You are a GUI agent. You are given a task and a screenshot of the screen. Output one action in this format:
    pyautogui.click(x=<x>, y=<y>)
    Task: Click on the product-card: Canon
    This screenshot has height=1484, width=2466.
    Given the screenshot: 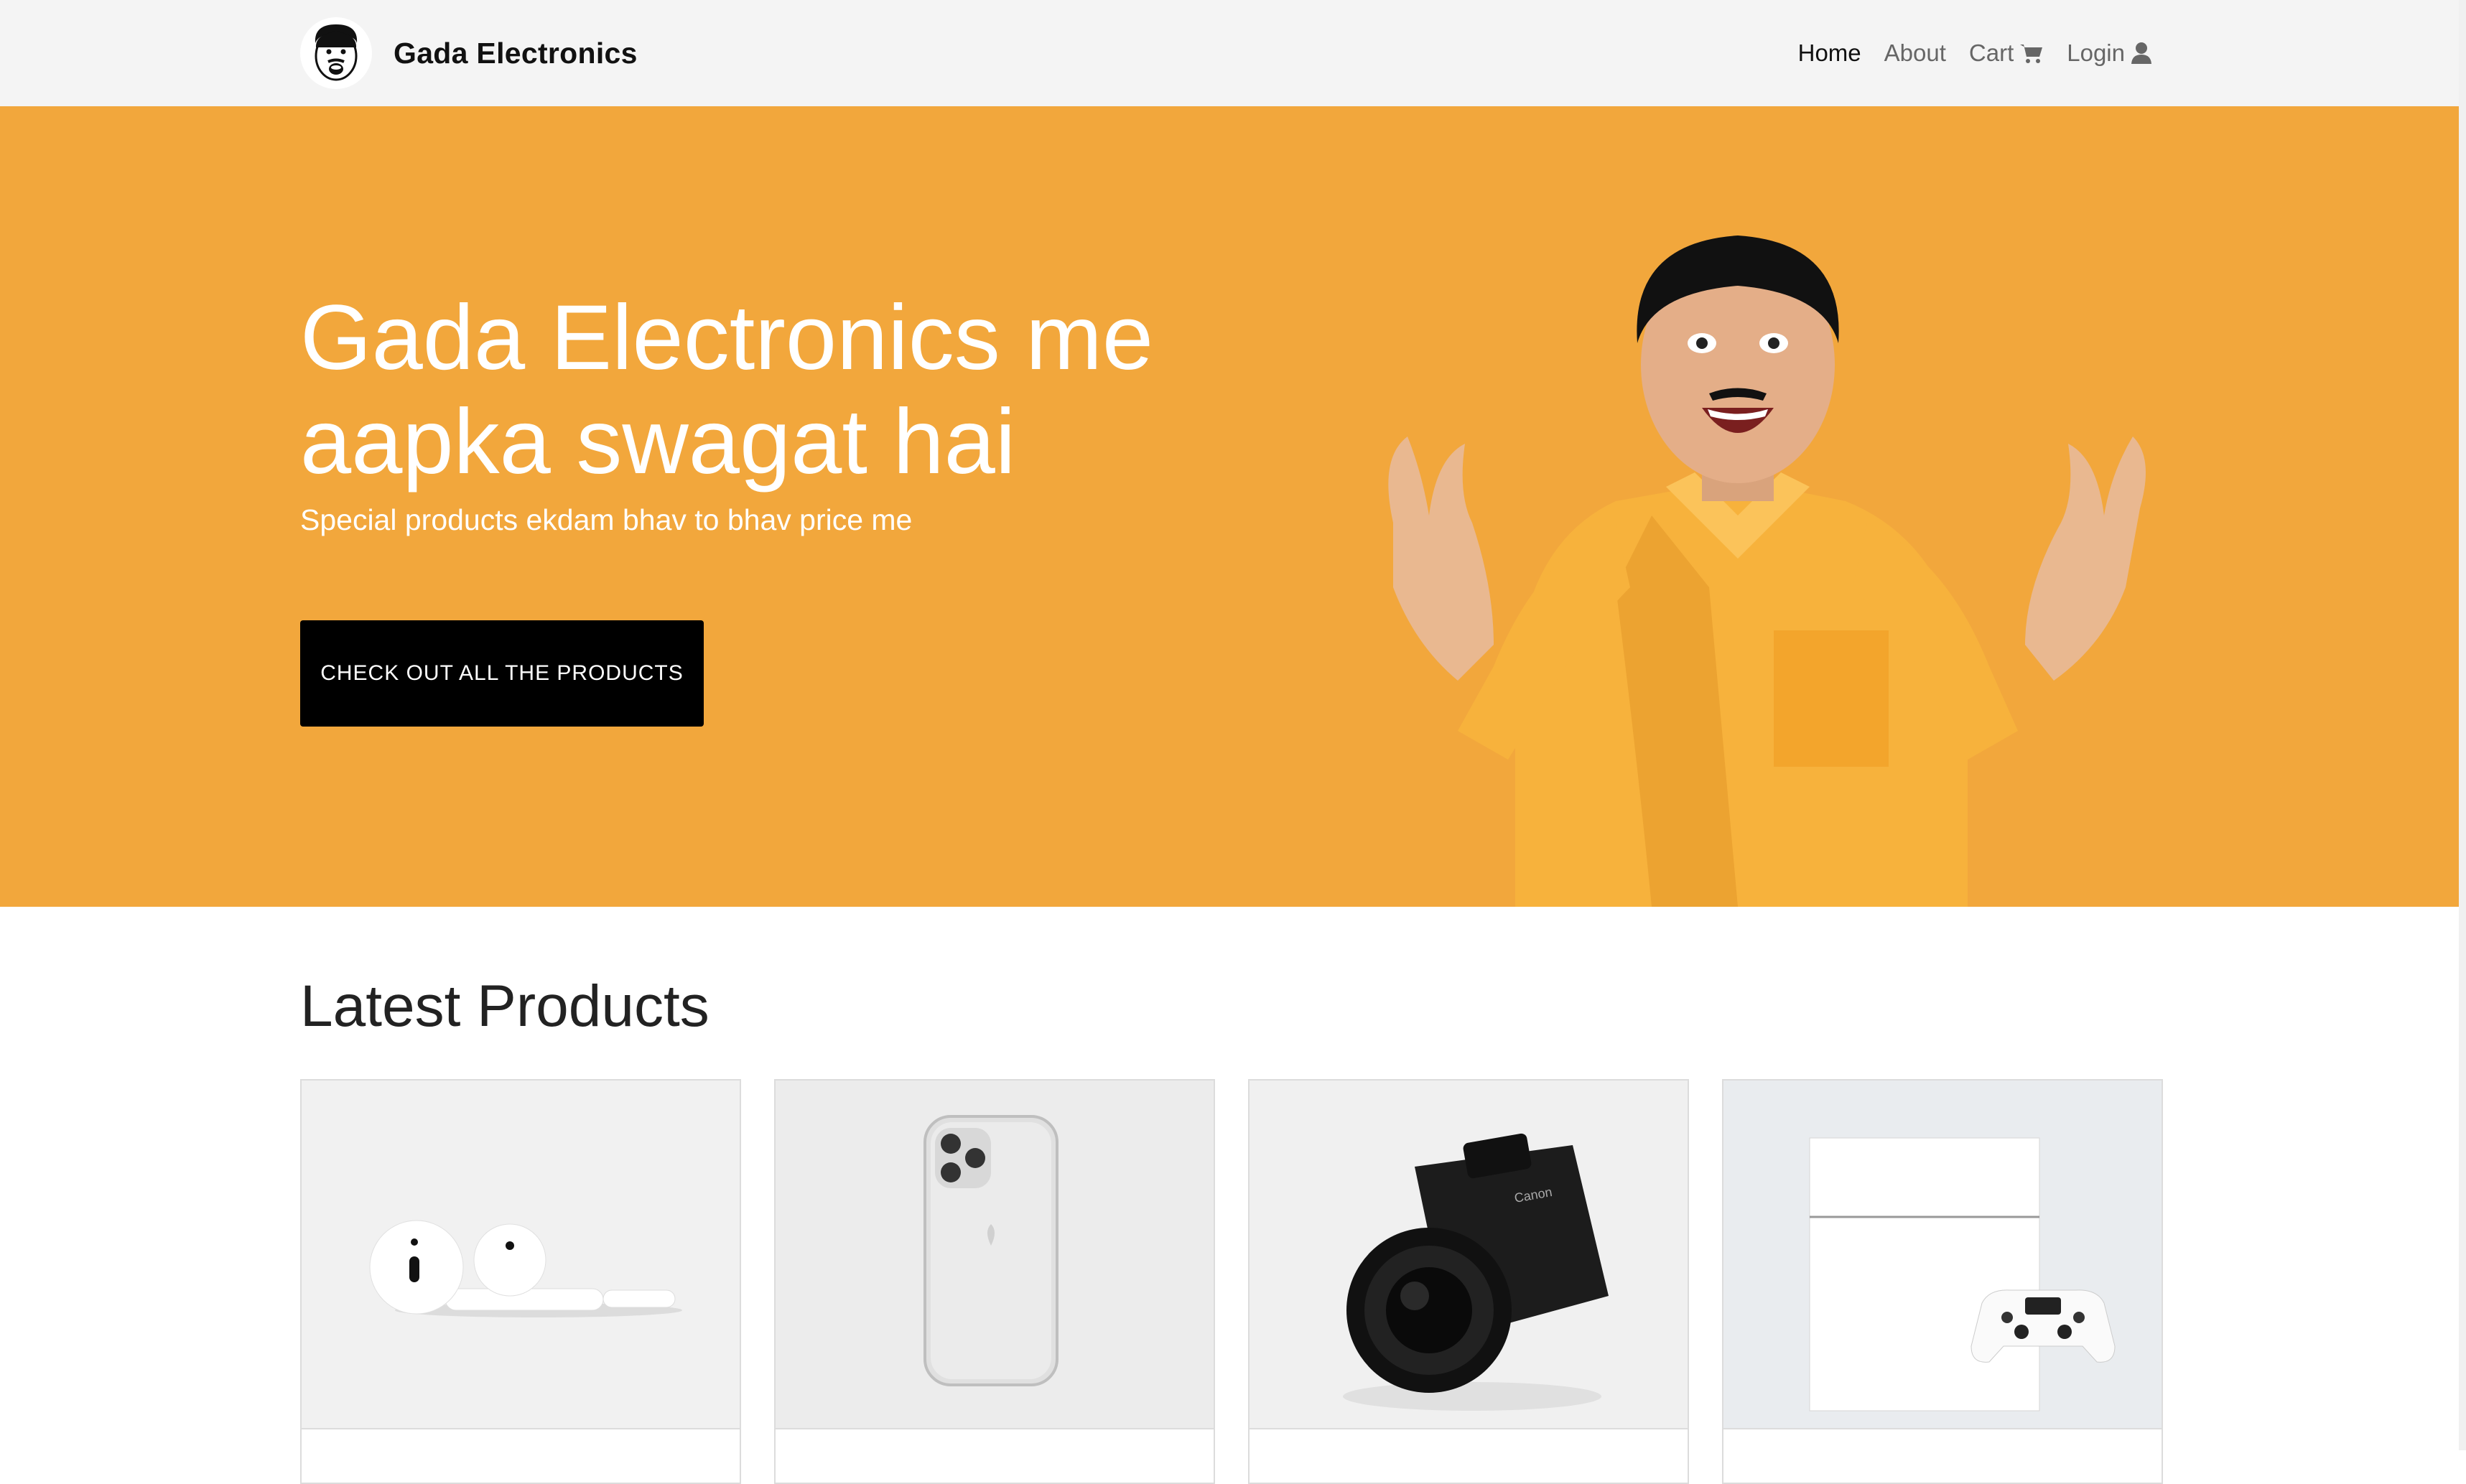 What is the action you would take?
    pyautogui.click(x=1468, y=1281)
    